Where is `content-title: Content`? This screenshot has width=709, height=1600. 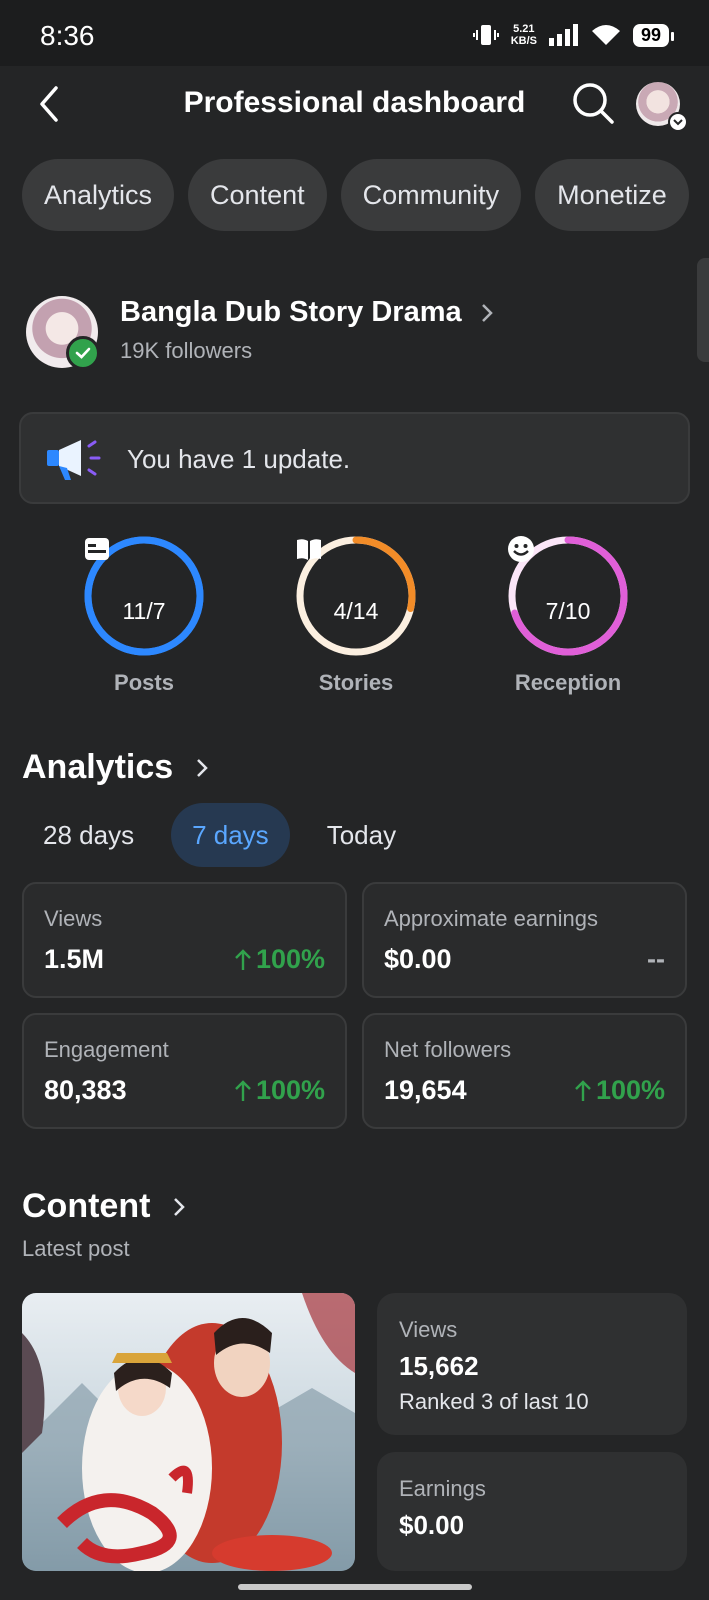 content-title: Content is located at coordinates (86, 1206).